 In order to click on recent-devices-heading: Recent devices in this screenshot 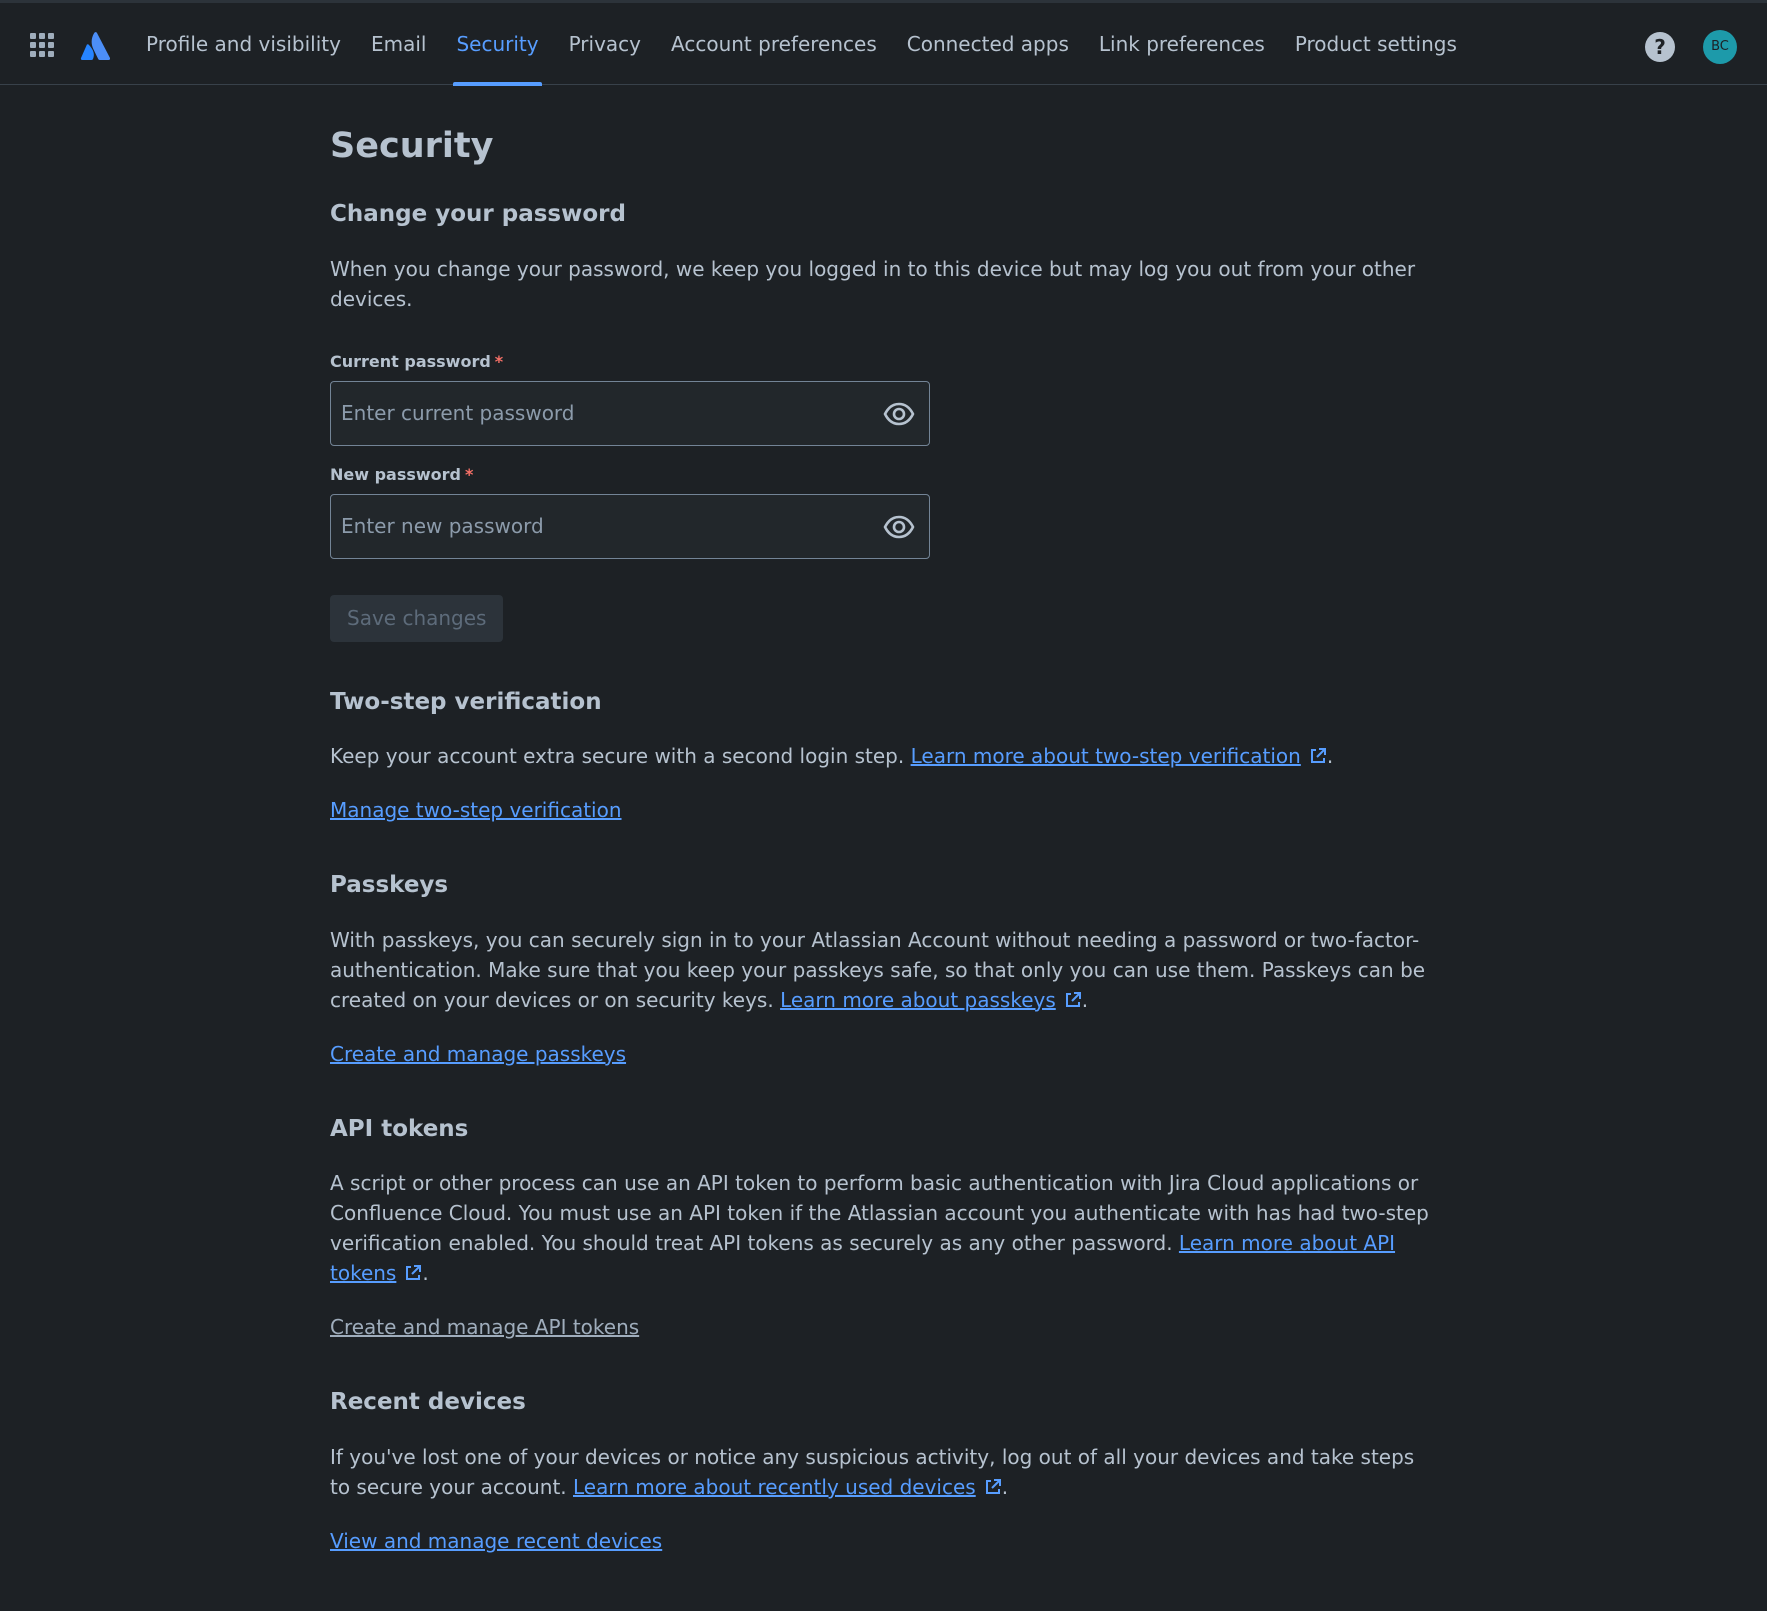, I will do `click(428, 1402)`.